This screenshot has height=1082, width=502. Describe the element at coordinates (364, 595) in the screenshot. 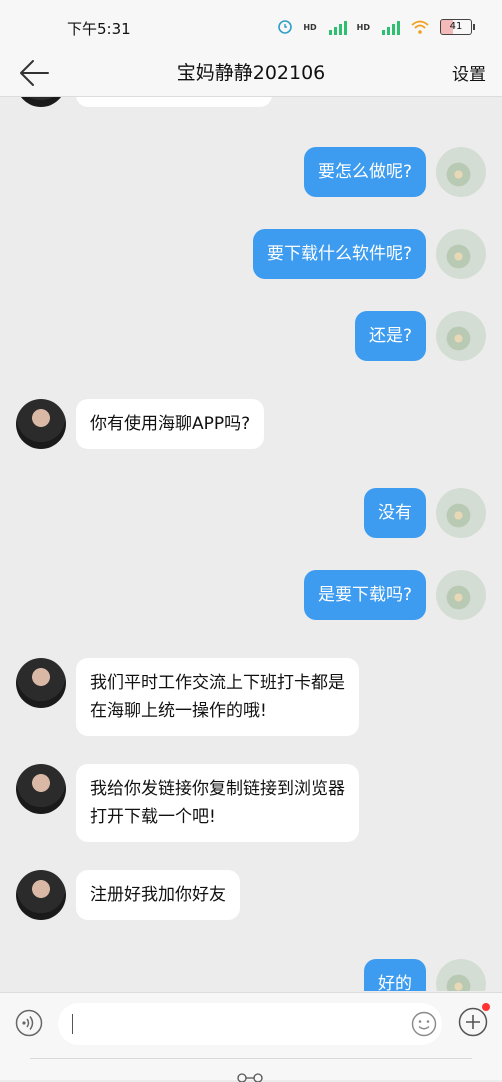

I see `message-bubble: 是要下载吗?` at that location.